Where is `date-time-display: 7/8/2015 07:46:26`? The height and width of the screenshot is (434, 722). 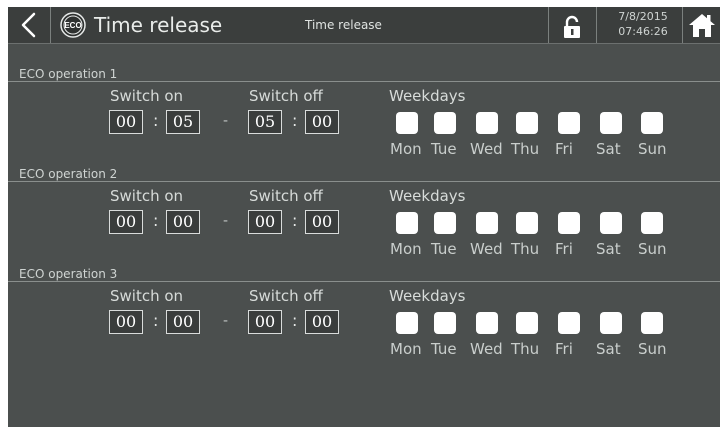
date-time-display: 7/8/2015 07:46:26 is located at coordinates (643, 24).